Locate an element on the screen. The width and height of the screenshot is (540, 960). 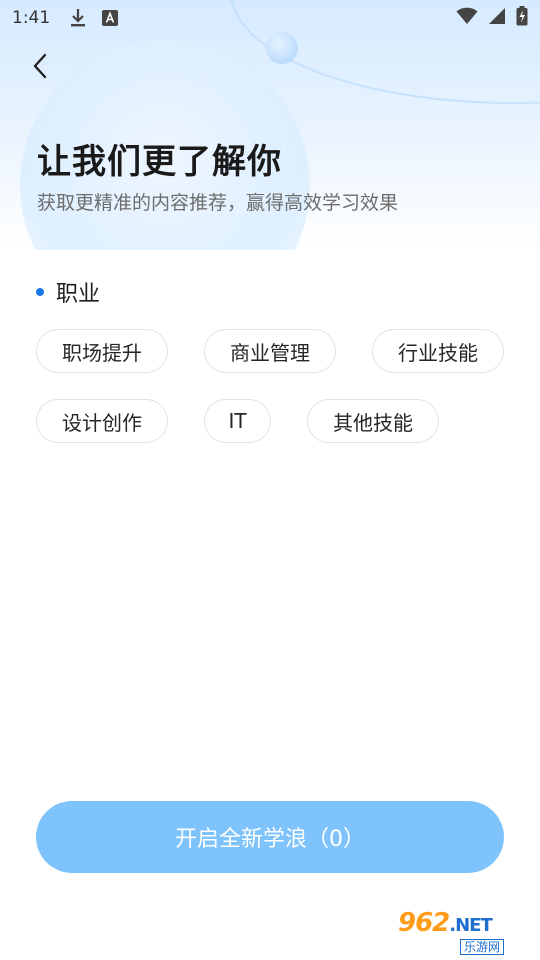
tag-design-creation: 设计创作 is located at coordinates (102, 421).